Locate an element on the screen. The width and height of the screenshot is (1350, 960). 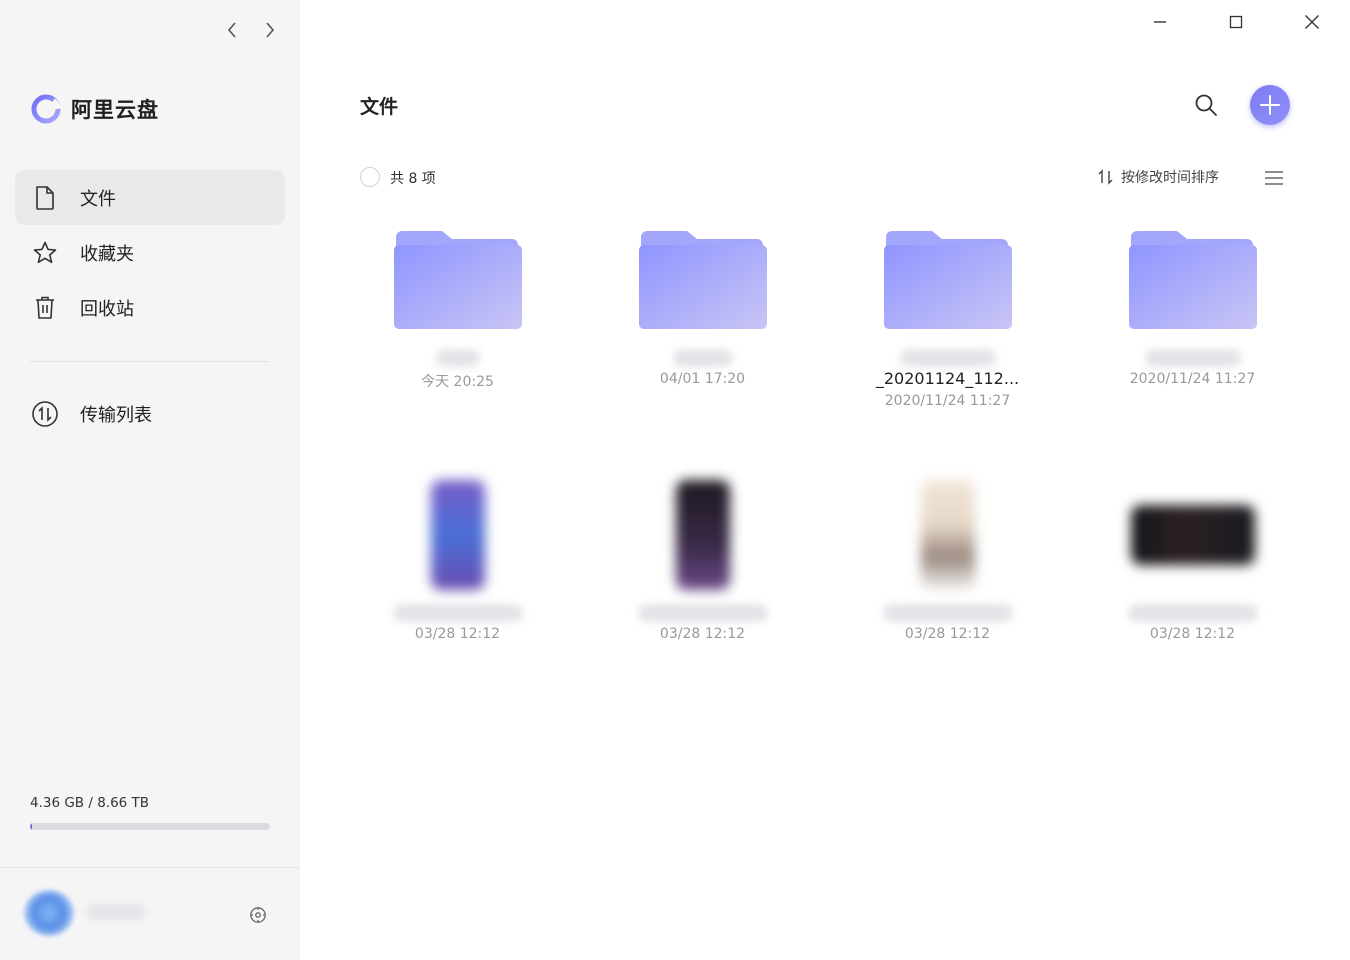
list-view-icon is located at coordinates (1274, 178).